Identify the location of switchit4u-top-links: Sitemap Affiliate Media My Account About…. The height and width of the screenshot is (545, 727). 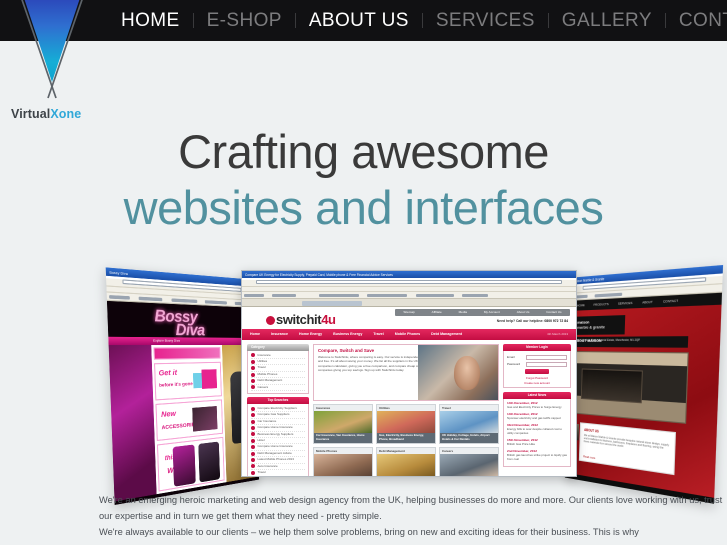
(482, 312).